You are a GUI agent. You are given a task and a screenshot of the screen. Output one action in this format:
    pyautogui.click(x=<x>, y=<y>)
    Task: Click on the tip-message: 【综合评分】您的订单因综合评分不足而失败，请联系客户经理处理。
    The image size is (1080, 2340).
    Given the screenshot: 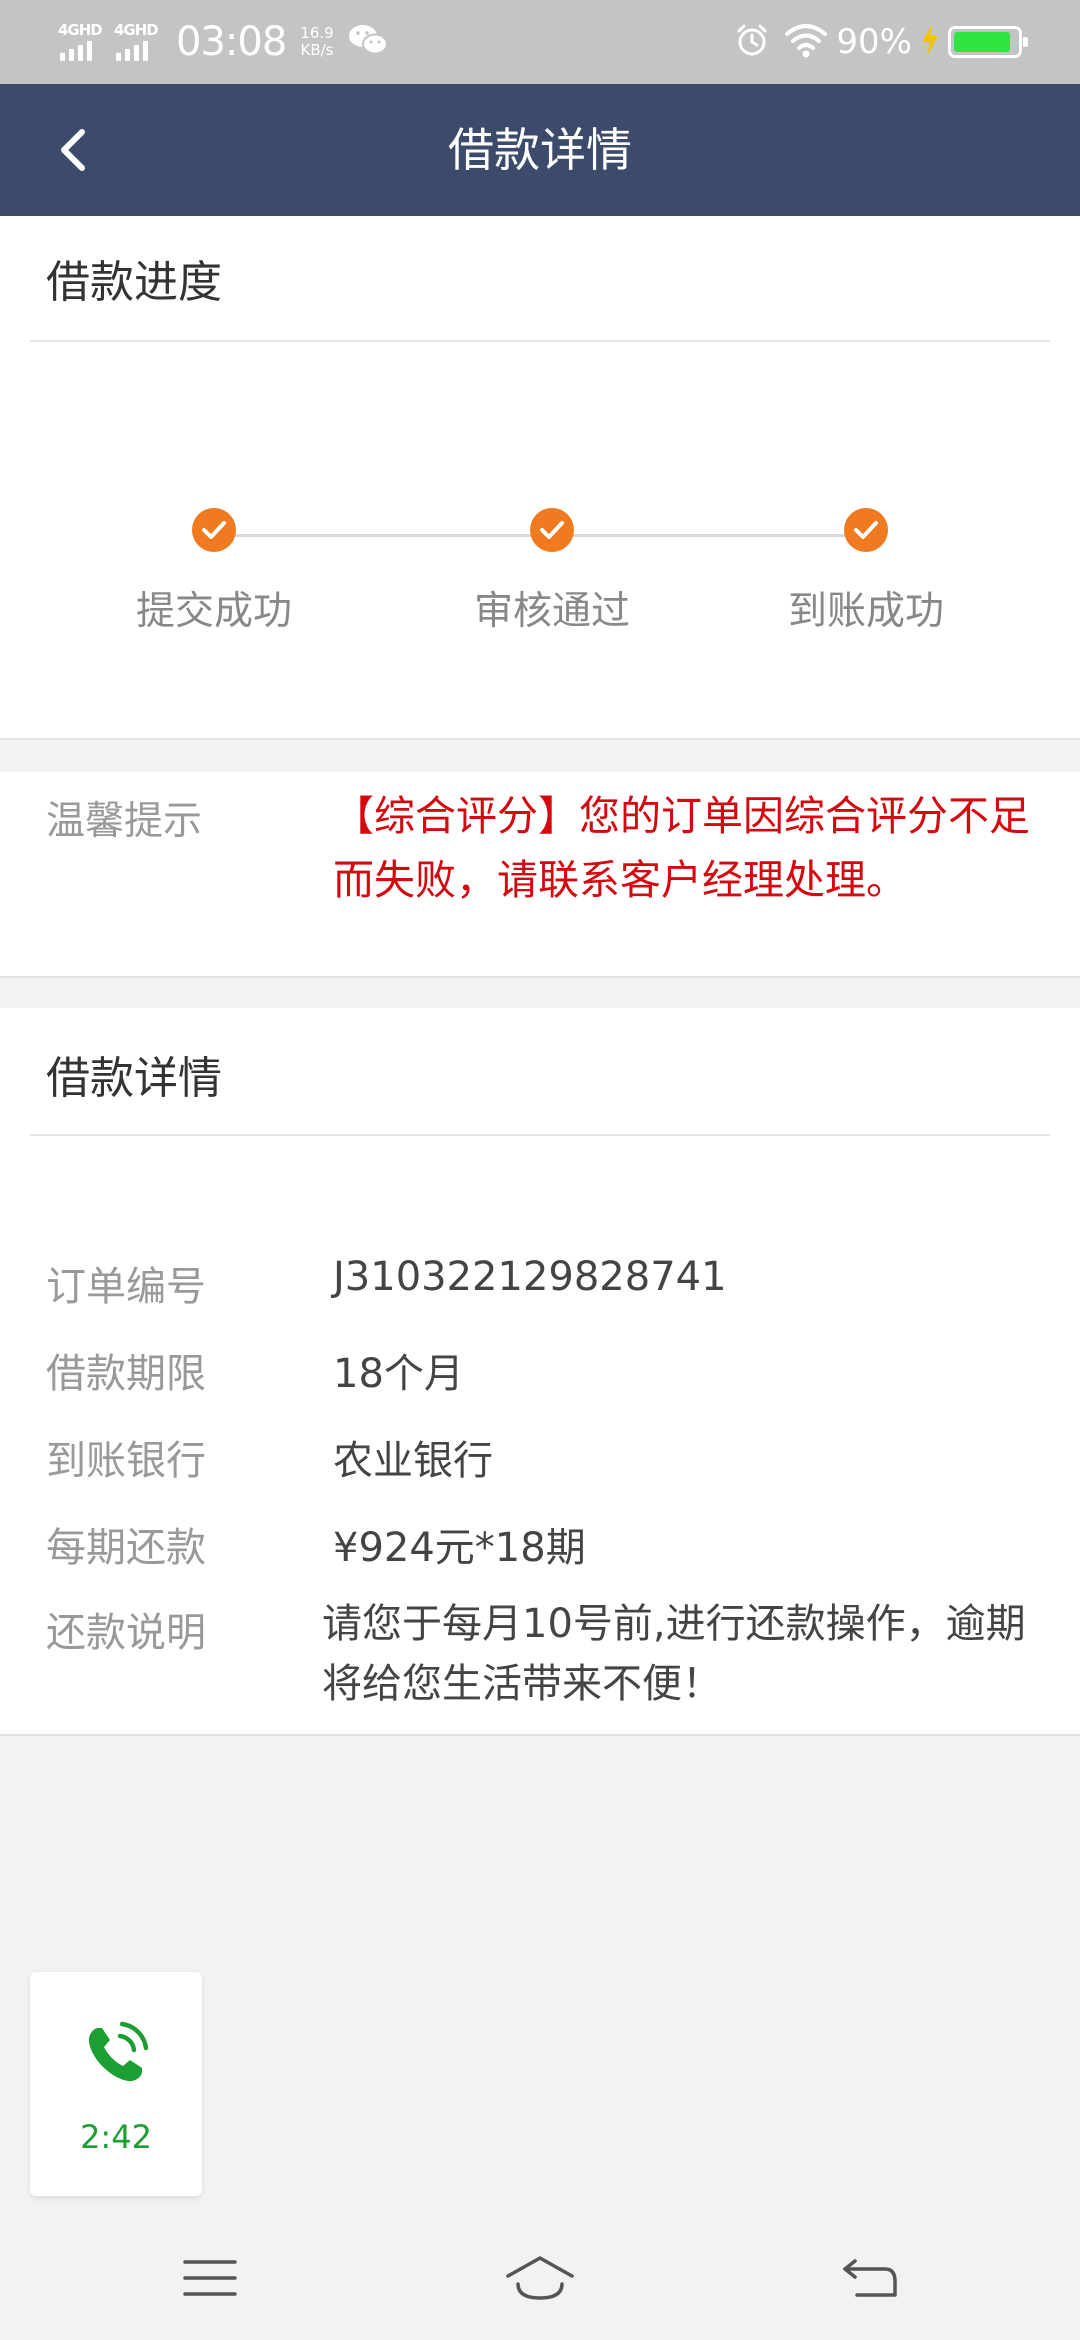 What is the action you would take?
    pyautogui.click(x=681, y=848)
    